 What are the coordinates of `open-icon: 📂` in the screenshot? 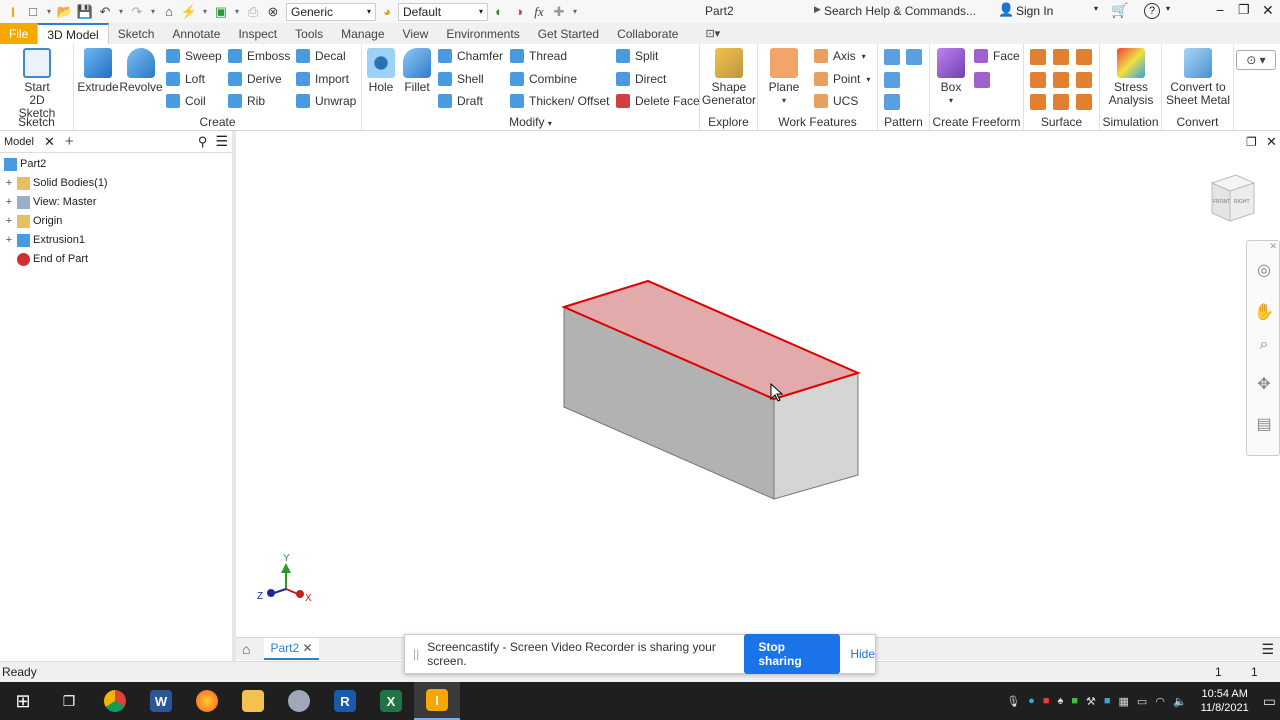 It's located at (65, 12).